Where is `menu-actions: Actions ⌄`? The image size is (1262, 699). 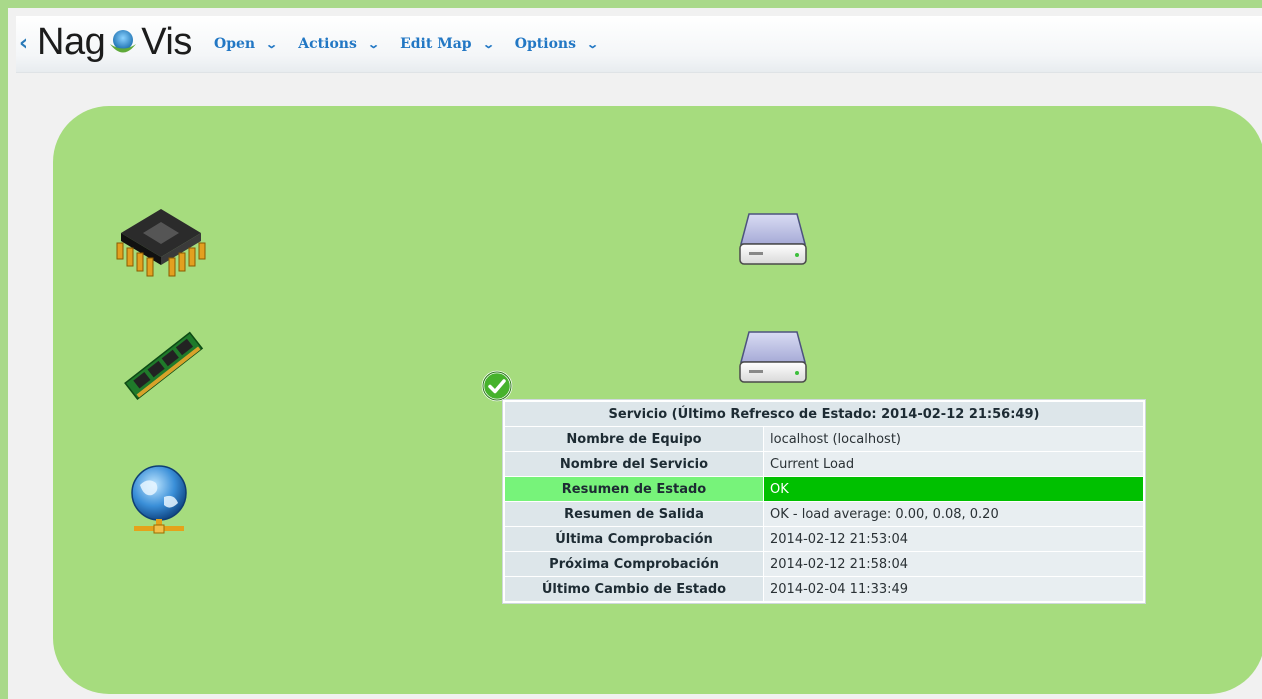 menu-actions: Actions ⌄ is located at coordinates (339, 44).